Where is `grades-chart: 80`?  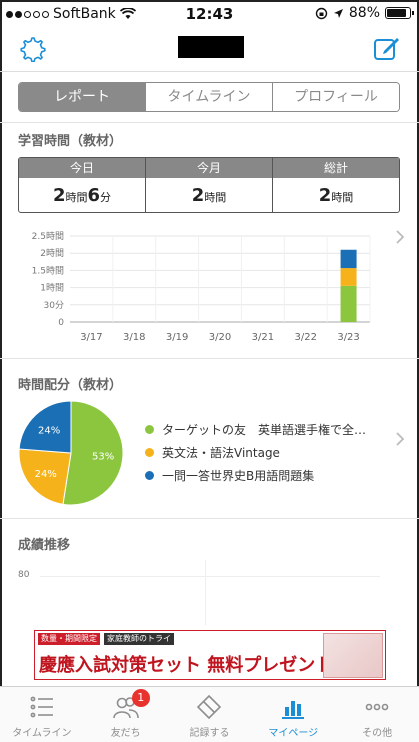 grades-chart: 80 is located at coordinates (209, 591).